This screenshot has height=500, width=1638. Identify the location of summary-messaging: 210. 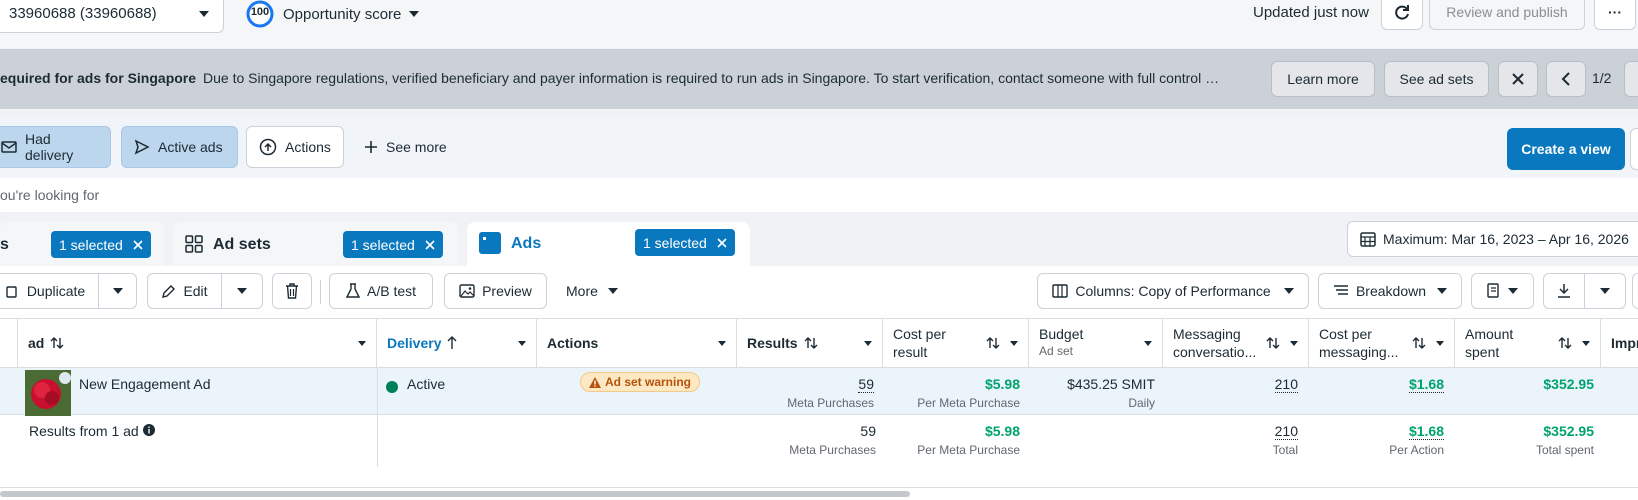
(1286, 431).